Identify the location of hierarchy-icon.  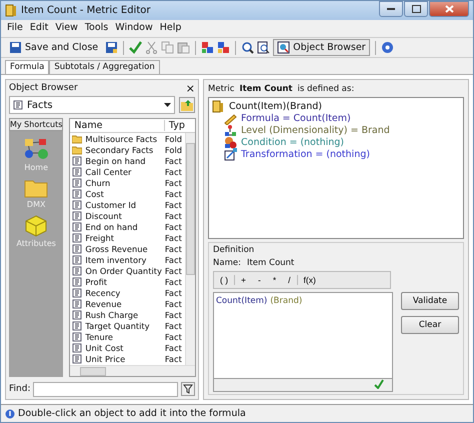
(230, 130).